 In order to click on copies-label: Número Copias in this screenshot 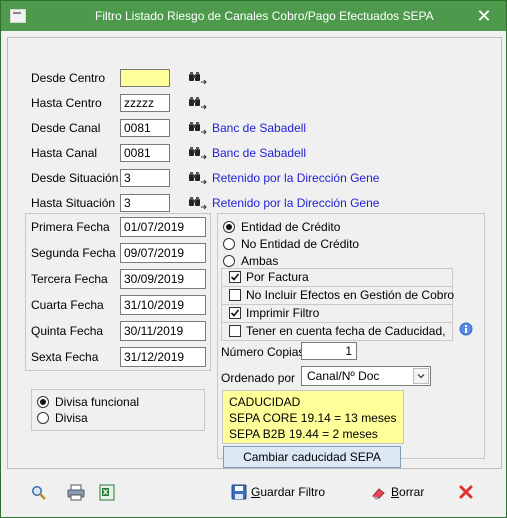, I will do `click(263, 352)`.